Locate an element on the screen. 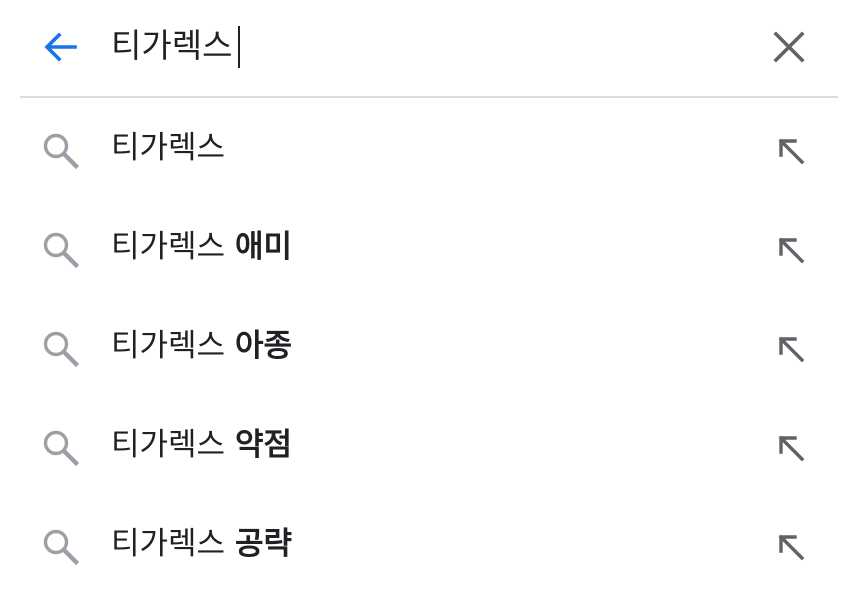 This screenshot has width=850, height=593. suggestion-label: 티가렉스 약점 is located at coordinates (201, 445).